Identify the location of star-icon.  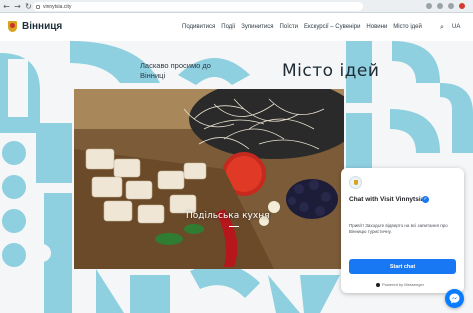
(429, 6).